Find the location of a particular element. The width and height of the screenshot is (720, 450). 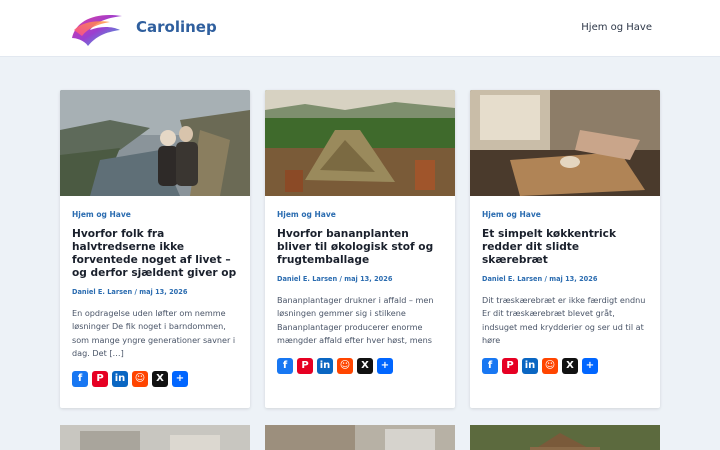

nav-item-hjem-og-have: Hjem og Have is located at coordinates (616, 27).